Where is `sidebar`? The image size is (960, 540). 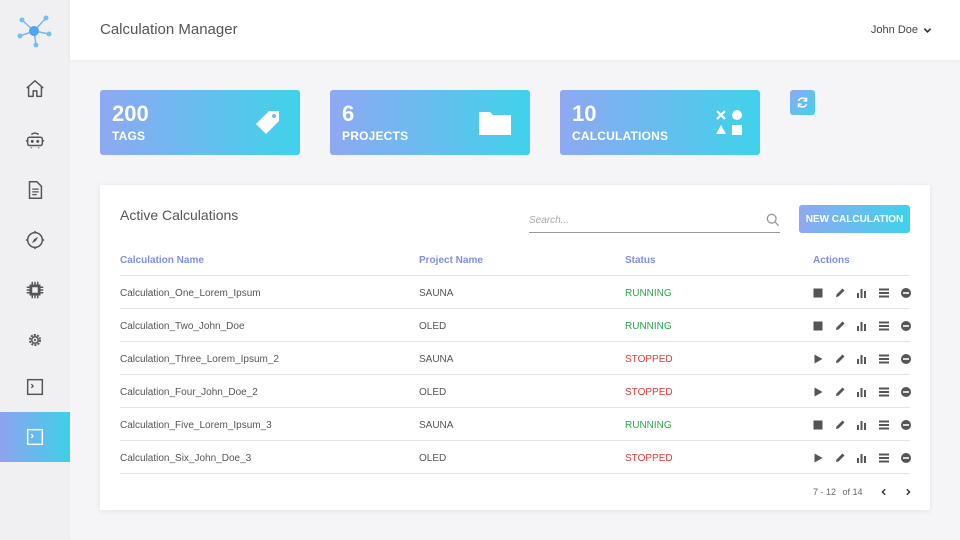 sidebar is located at coordinates (35, 270).